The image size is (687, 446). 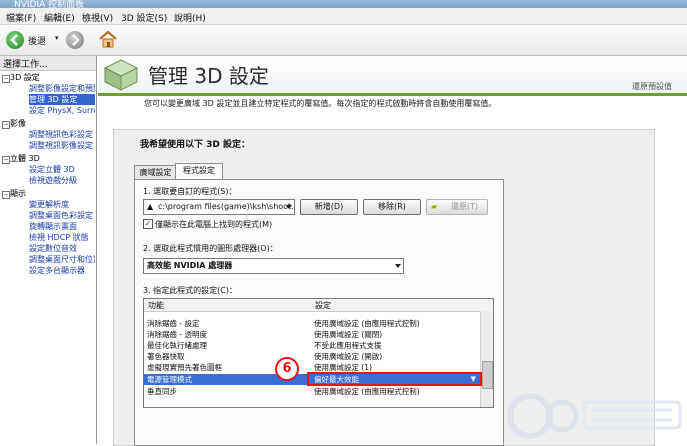 I want to click on step-number-badge: 6, so click(x=287, y=369).